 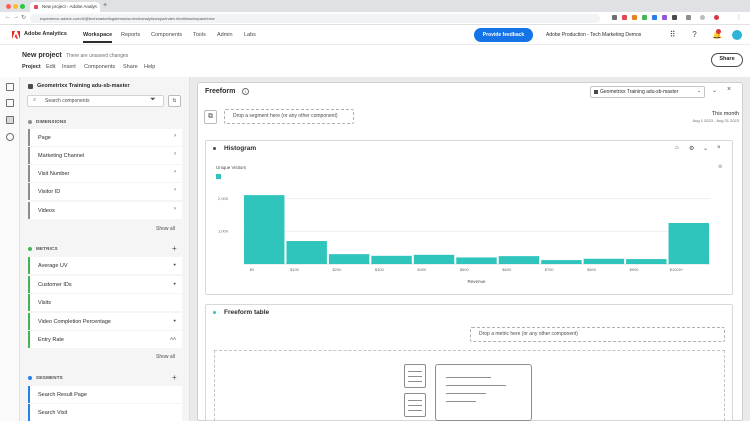 What do you see at coordinates (720, 167) in the screenshot?
I see `chart-settings-icon: ⚙` at bounding box center [720, 167].